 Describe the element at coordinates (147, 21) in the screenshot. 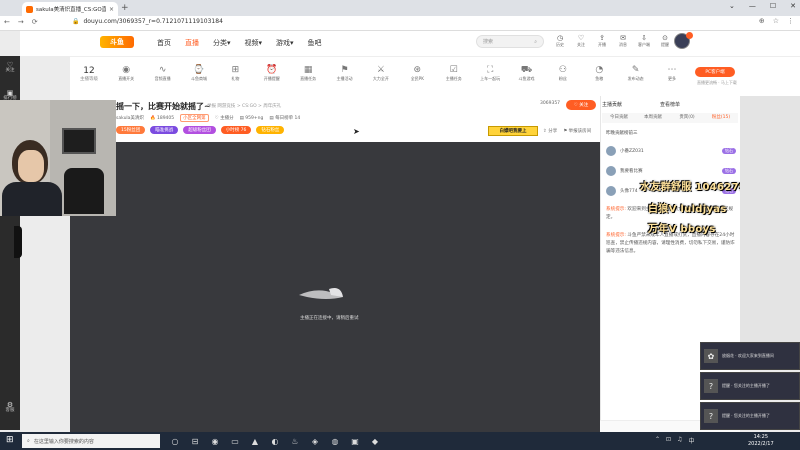

I see `url-field: 🔒 douyu.com/3069357_r=0.7121071119103184` at that location.